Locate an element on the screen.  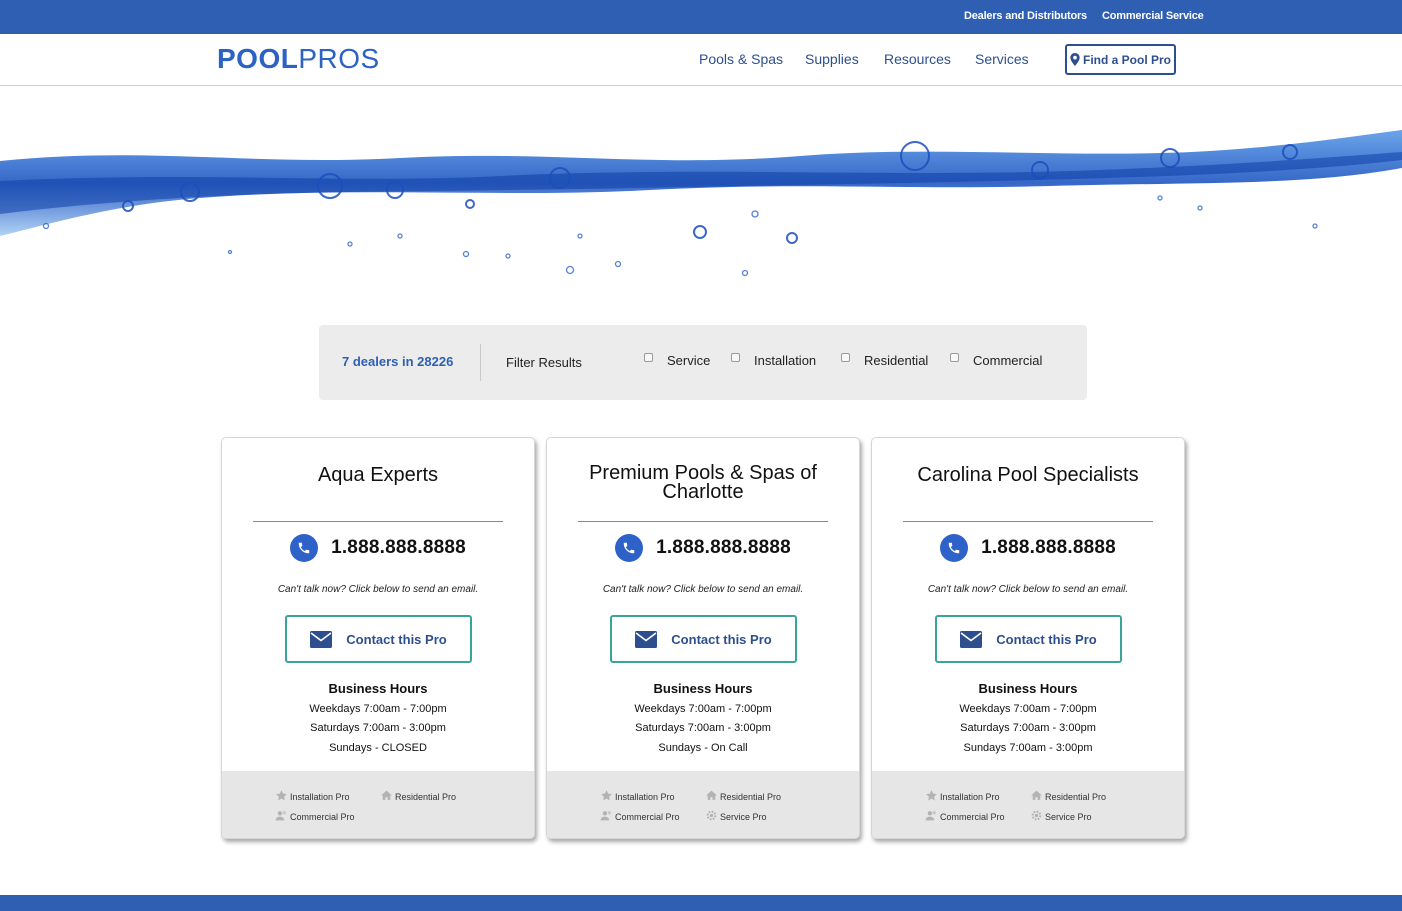
filter-installation-label: Installation is located at coordinates (785, 360).